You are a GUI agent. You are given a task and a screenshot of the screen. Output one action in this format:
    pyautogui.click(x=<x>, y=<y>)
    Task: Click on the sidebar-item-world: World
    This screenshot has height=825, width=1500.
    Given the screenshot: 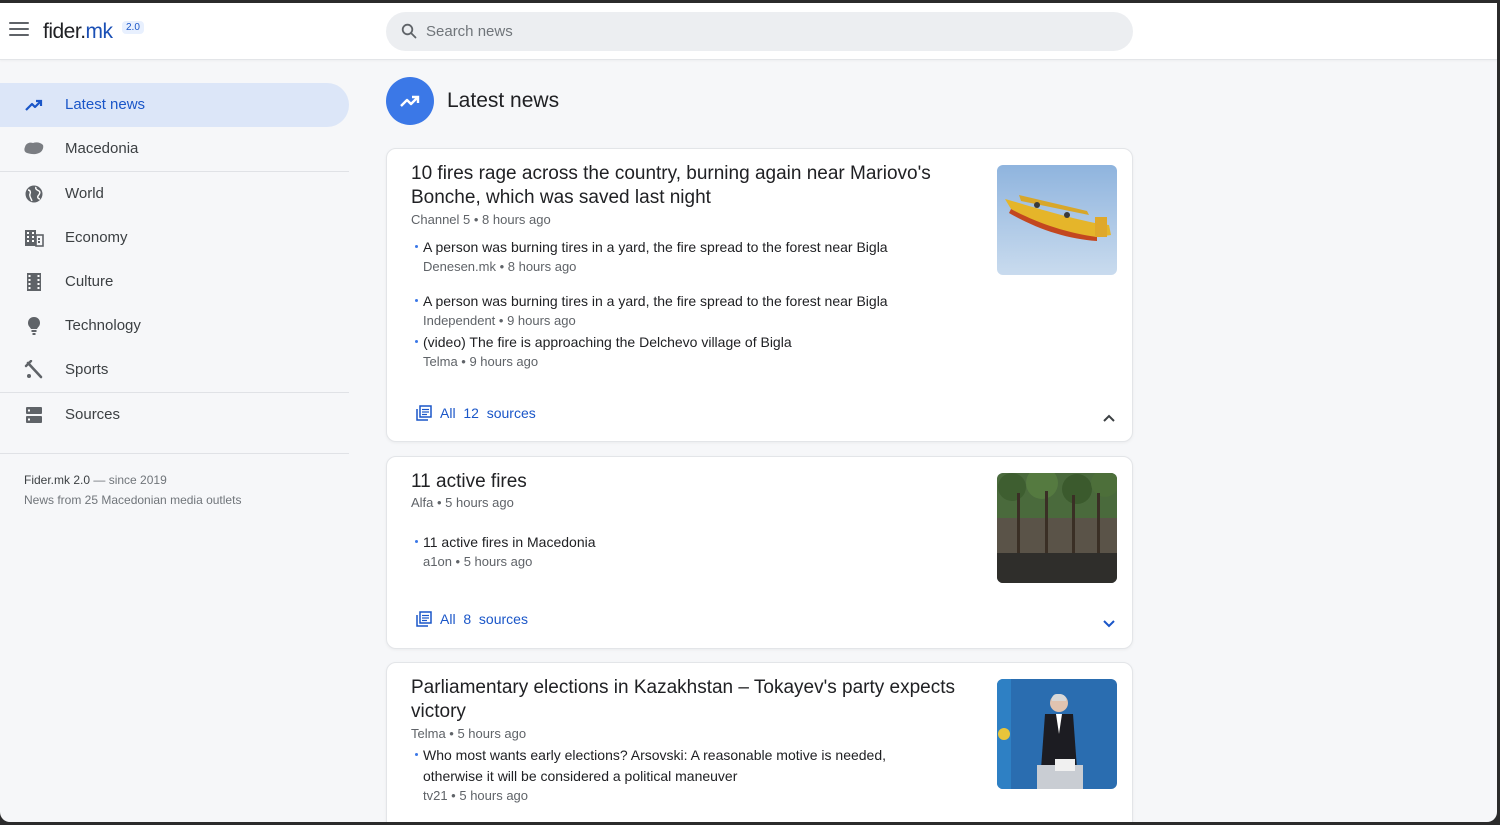 What is the action you would take?
    pyautogui.click(x=175, y=194)
    